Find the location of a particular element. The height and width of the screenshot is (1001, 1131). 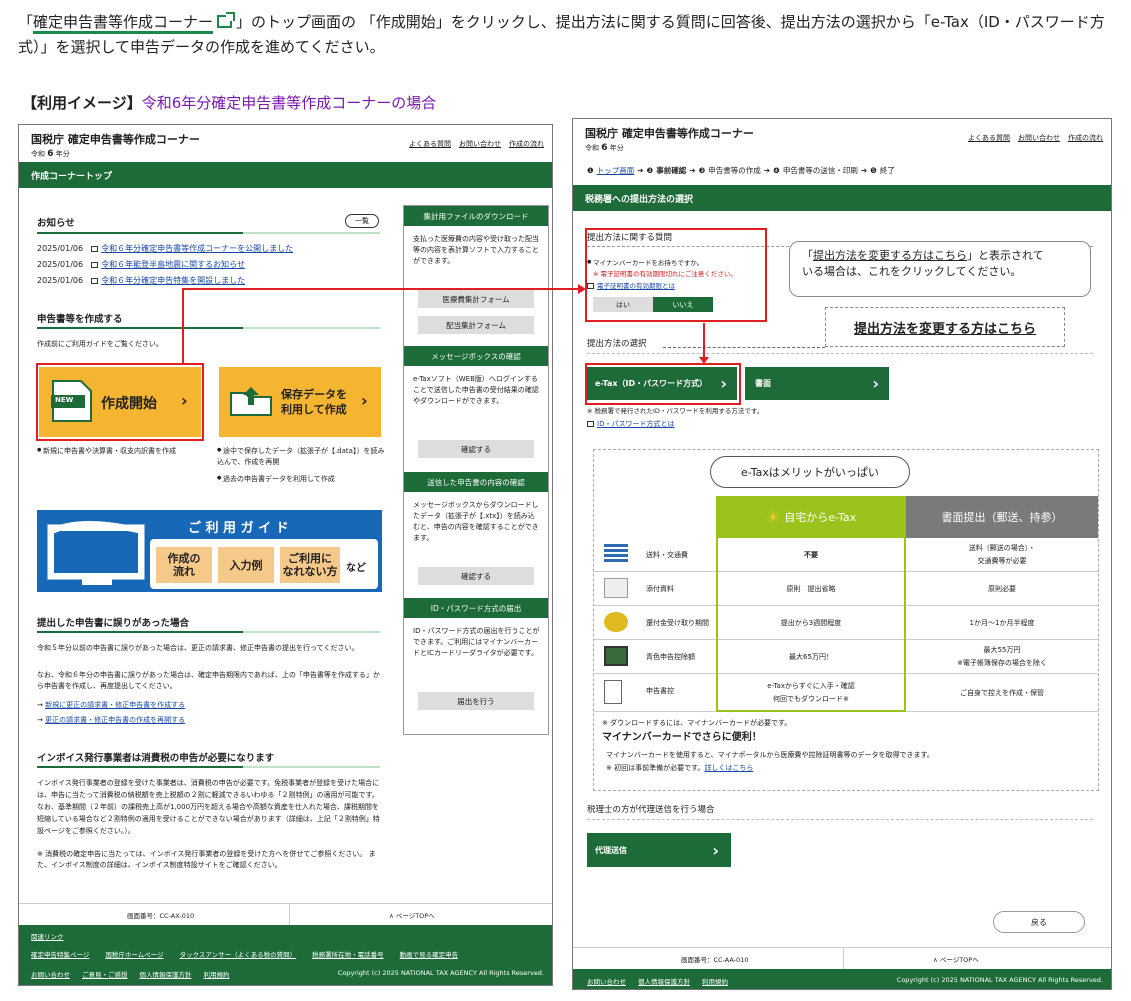

news-all-button: 一覧 is located at coordinates (362, 221).